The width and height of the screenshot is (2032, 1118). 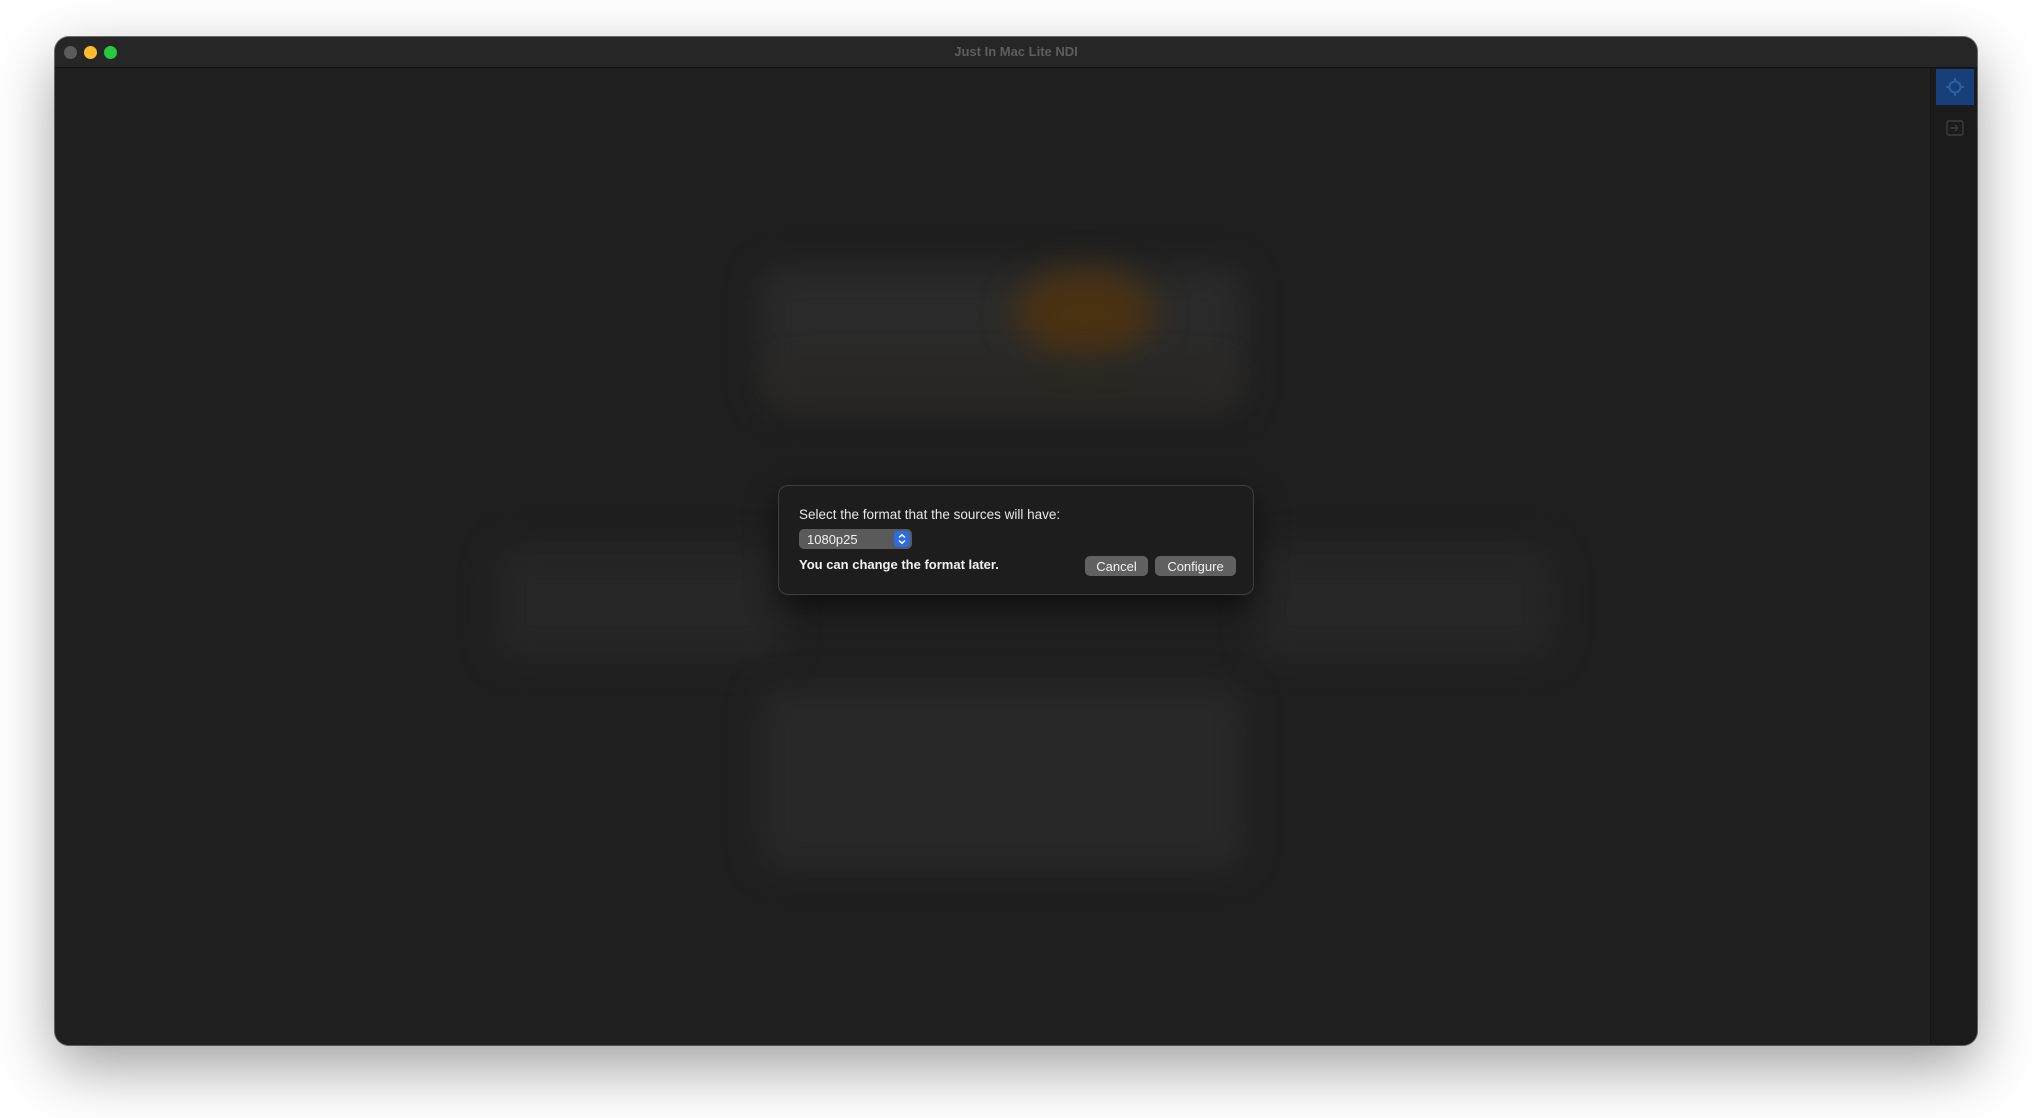 I want to click on format-select: 1080p25, so click(x=855, y=539).